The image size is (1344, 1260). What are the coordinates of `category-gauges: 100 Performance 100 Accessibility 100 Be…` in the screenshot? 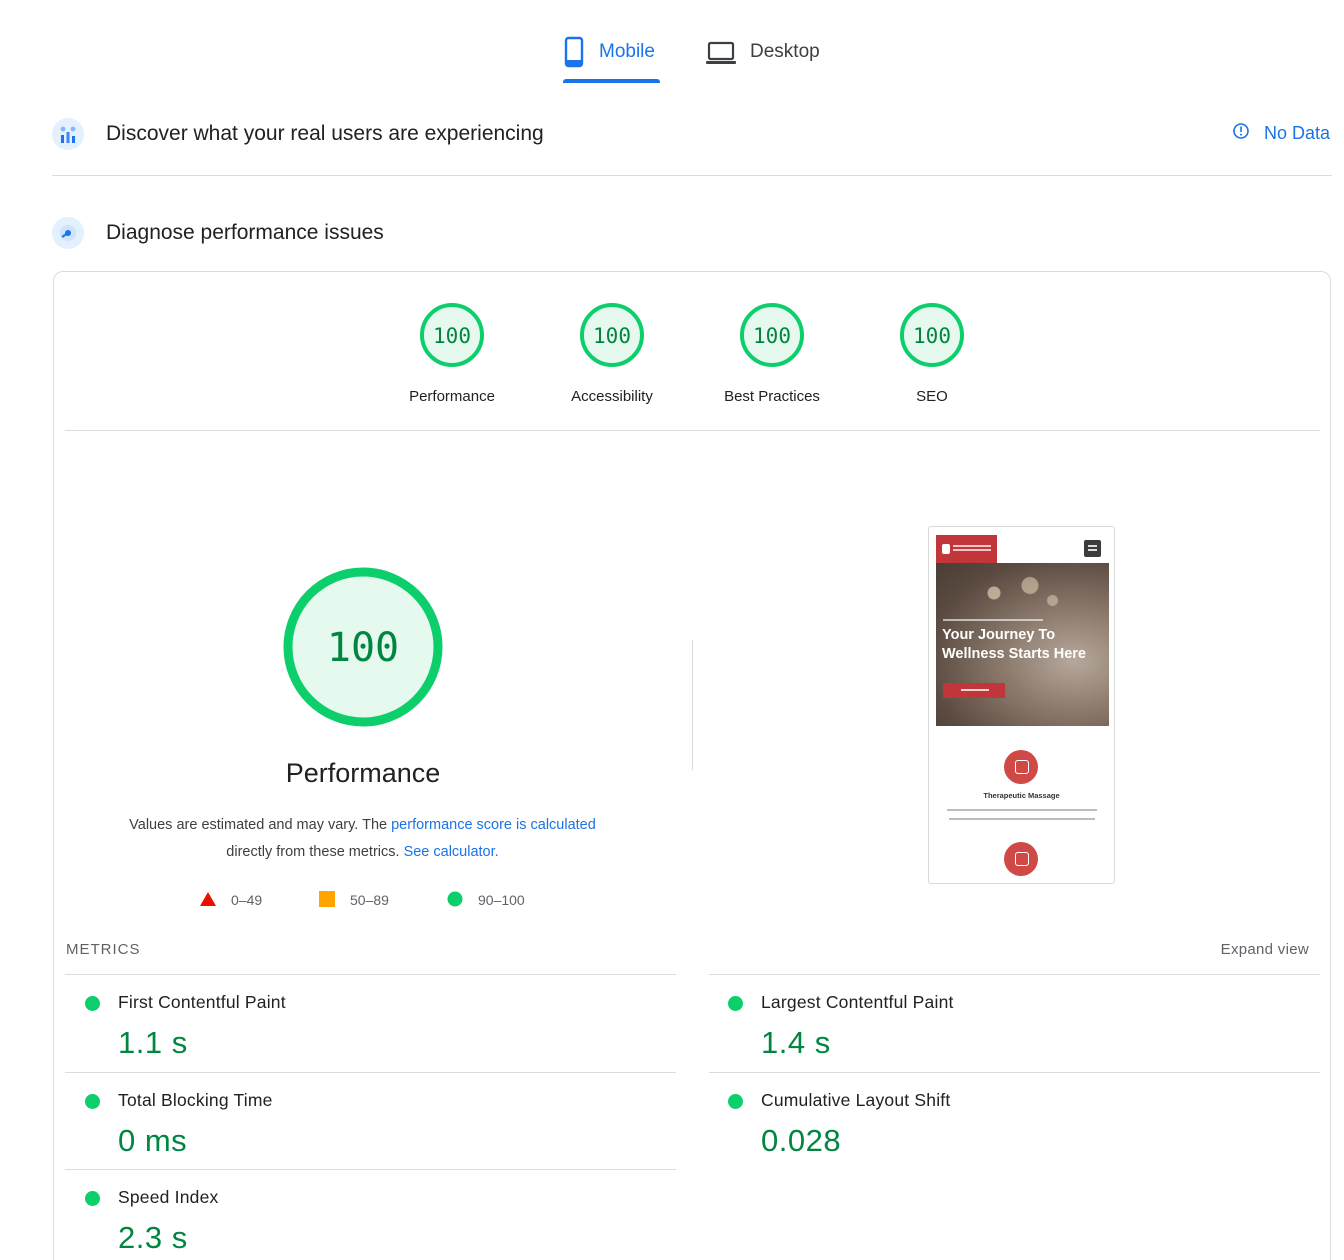 It's located at (692, 357).